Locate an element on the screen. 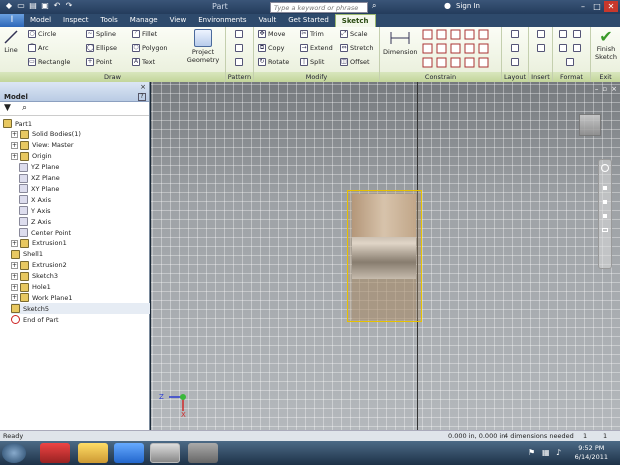  arc-button: ⌒ Arc is located at coordinates (38, 48).